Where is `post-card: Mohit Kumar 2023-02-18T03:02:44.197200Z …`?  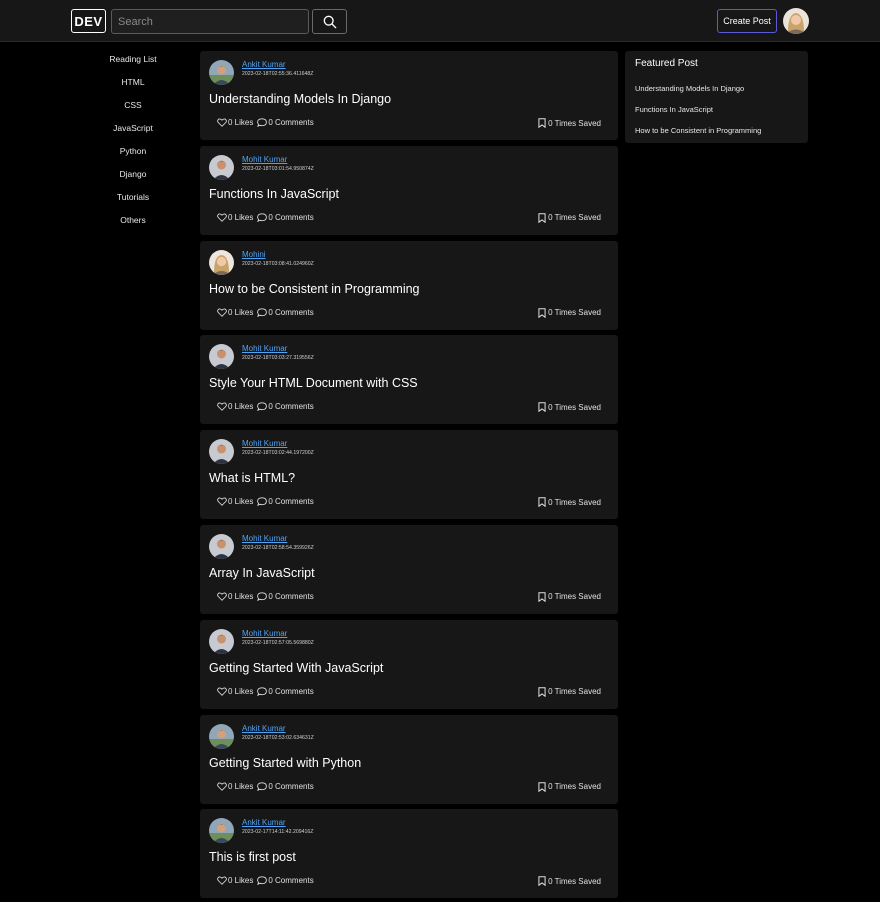 post-card: Mohit Kumar 2023-02-18T03:02:44.197200Z … is located at coordinates (409, 475).